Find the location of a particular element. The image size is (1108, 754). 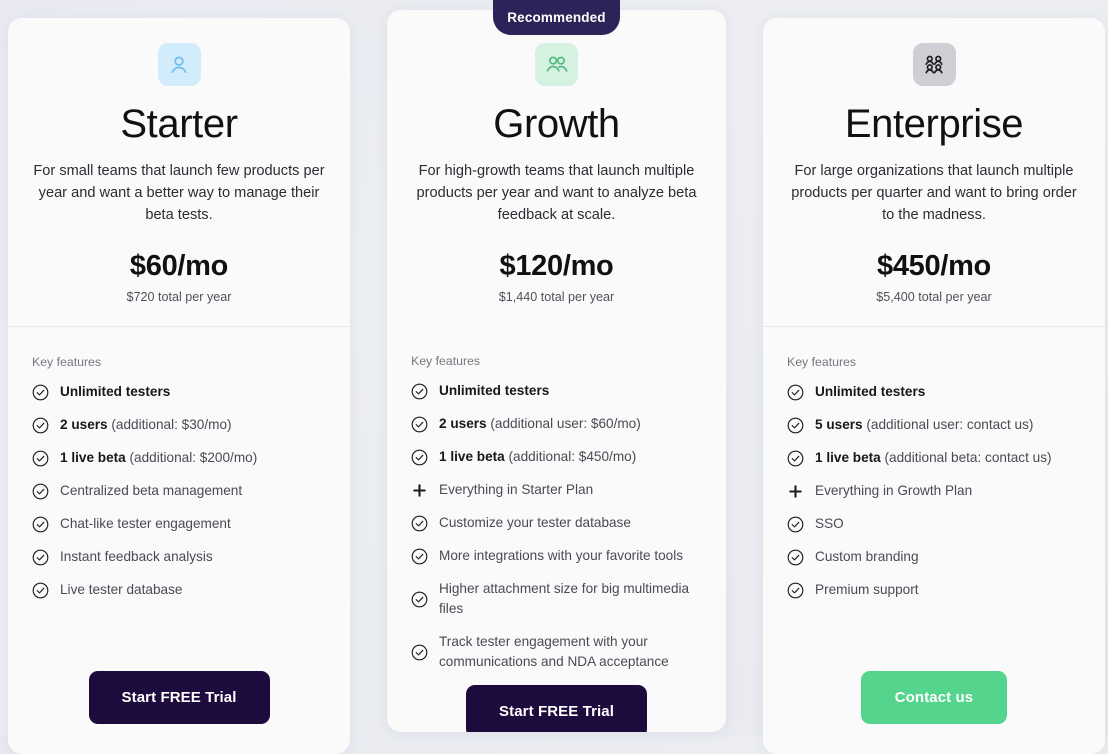

feature-row: Custom branding is located at coordinates (934, 557).